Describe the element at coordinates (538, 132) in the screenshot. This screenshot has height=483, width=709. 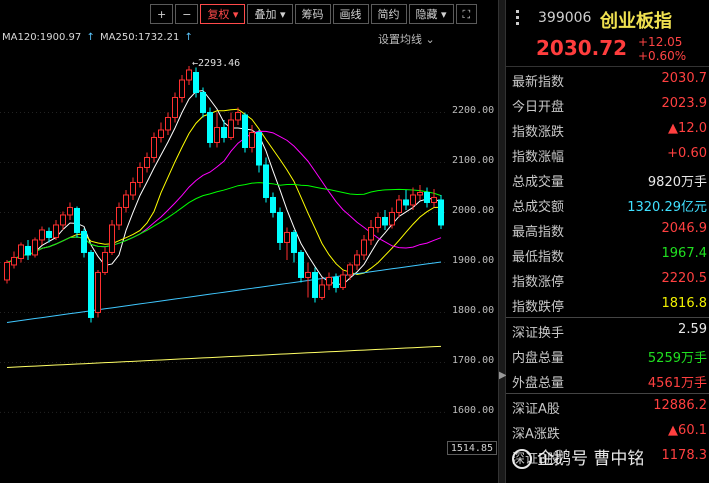
I see `quote-row-label: 指数涨跌` at that location.